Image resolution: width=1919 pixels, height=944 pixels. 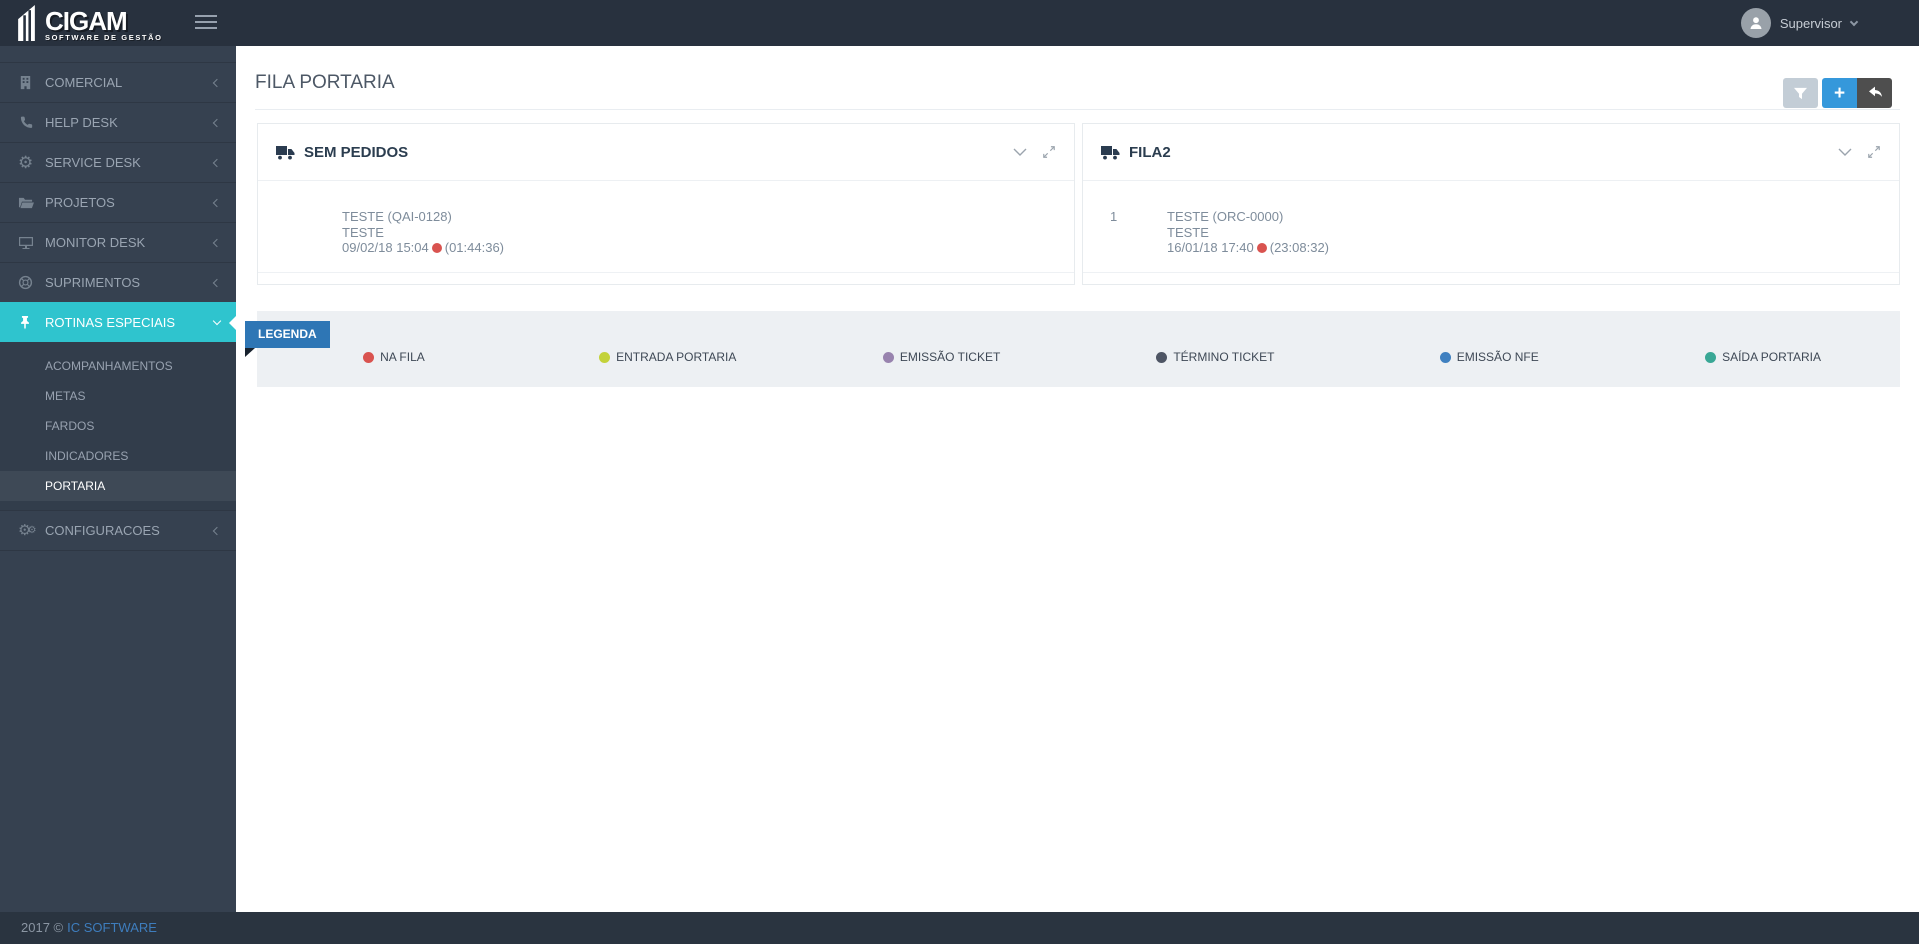 I want to click on gear-icon: ⚙, so click(x=26, y=162).